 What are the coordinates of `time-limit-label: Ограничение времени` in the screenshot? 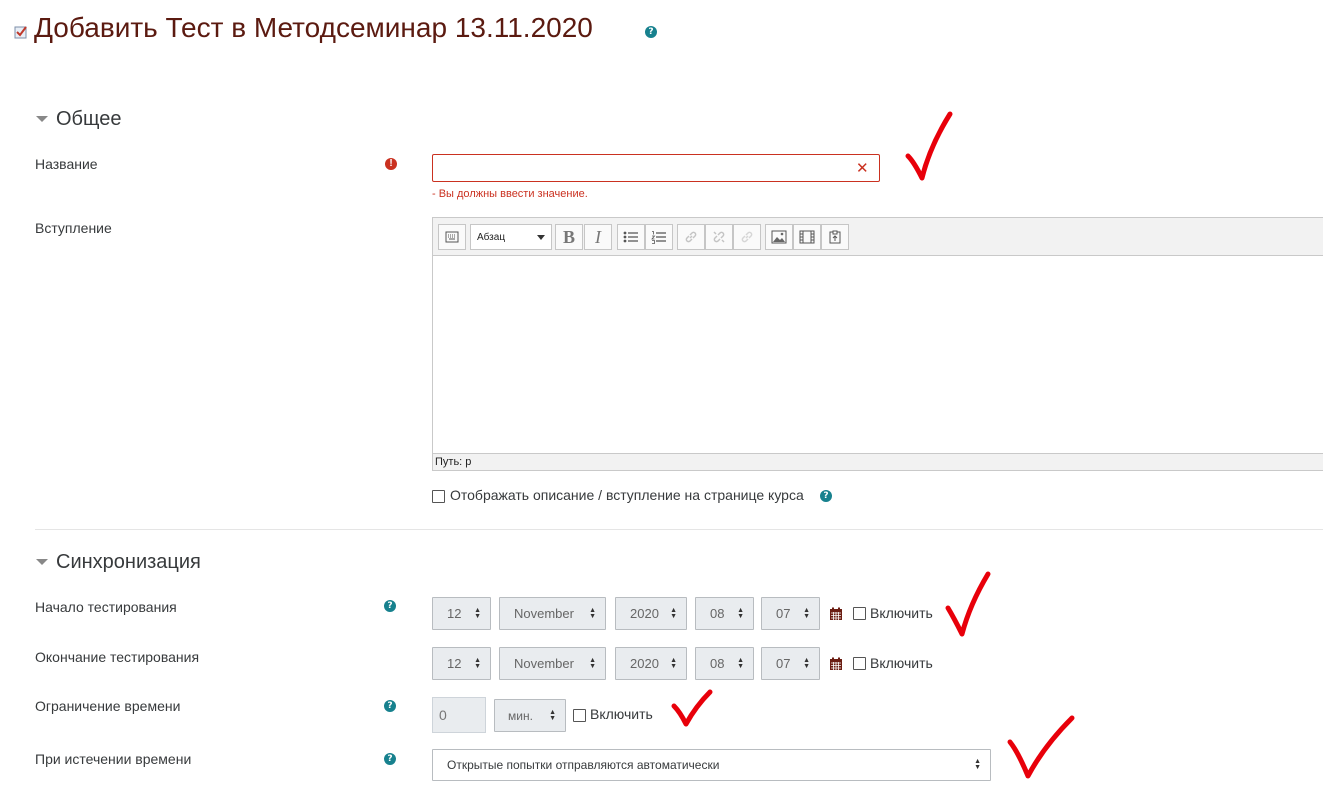 It's located at (108, 706).